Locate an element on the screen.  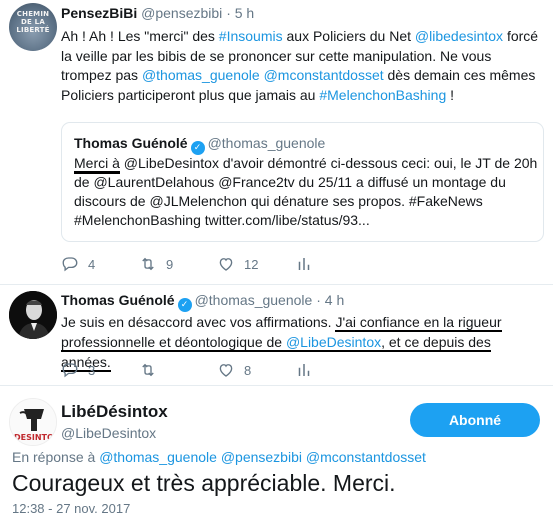
author-handle: @pensezbibi is located at coordinates (181, 13).